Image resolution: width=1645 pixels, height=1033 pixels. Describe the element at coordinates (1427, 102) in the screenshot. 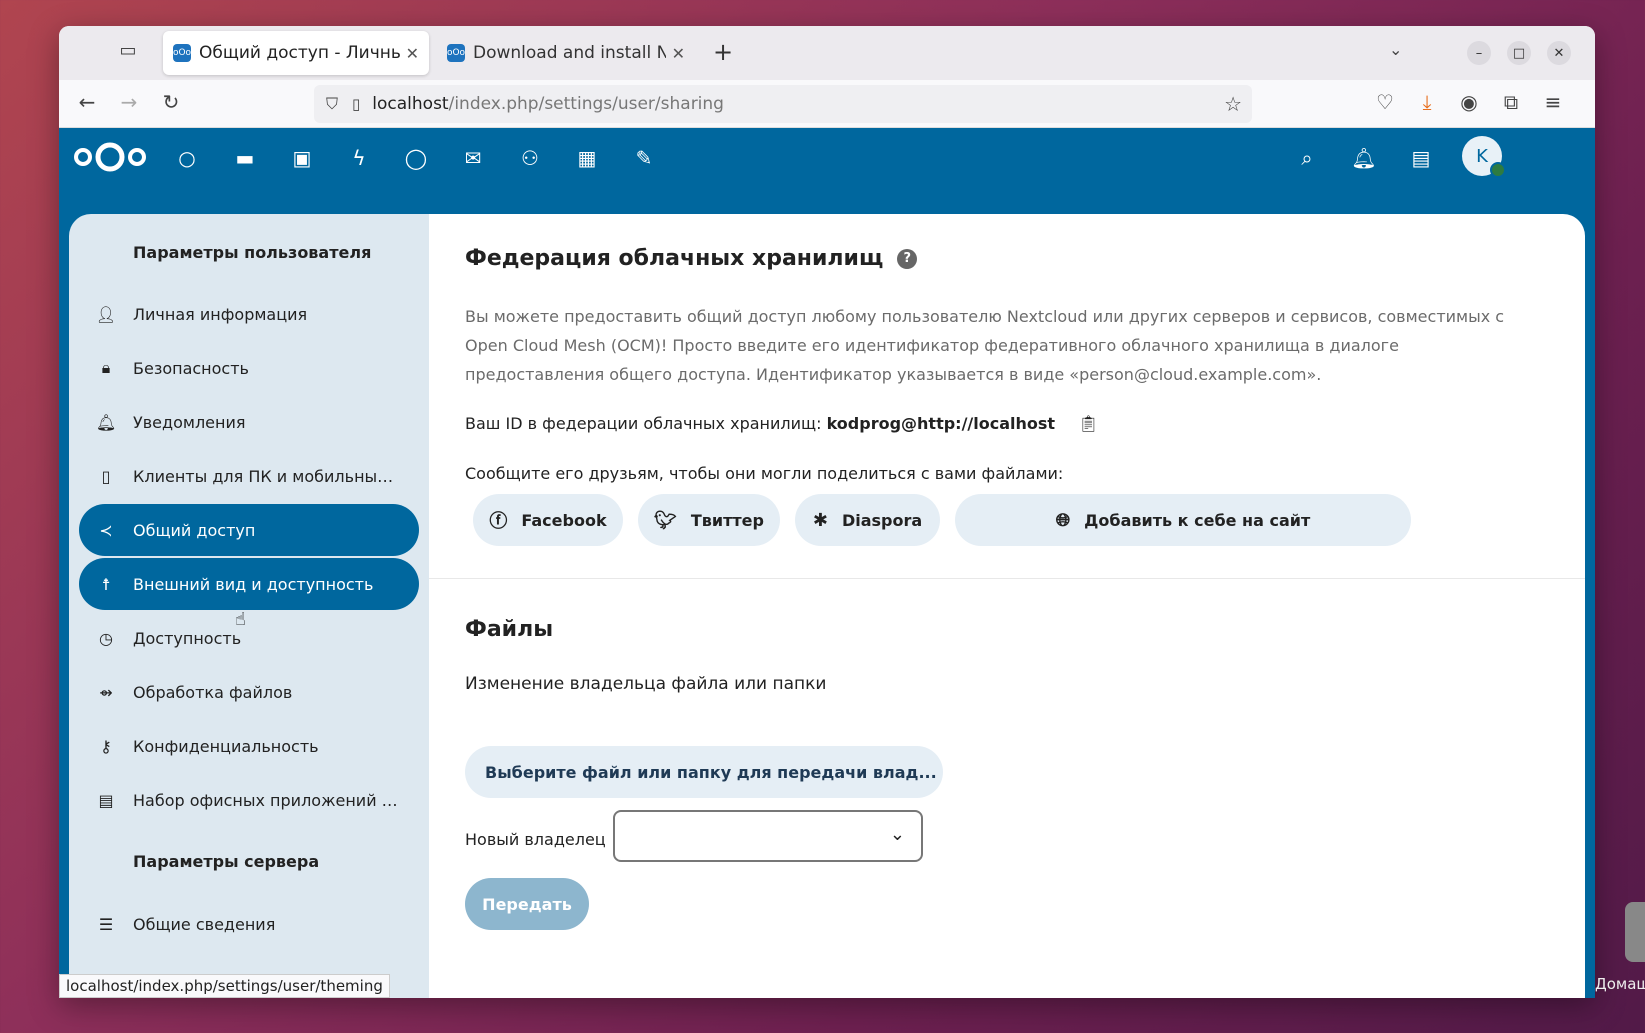

I see `download-icon: ⤓` at that location.